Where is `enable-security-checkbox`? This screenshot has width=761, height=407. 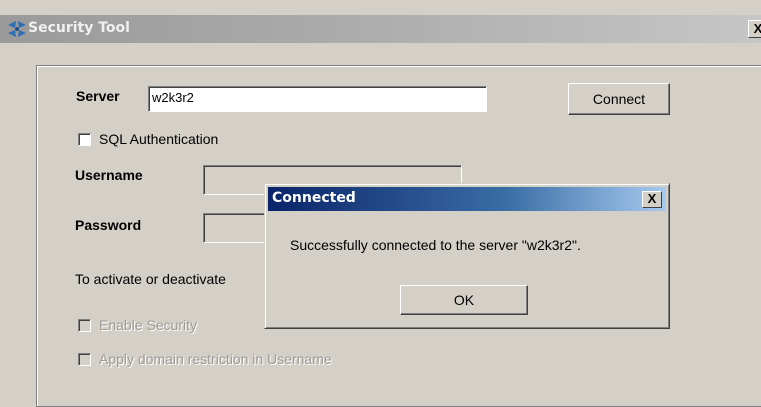 enable-security-checkbox is located at coordinates (84, 325).